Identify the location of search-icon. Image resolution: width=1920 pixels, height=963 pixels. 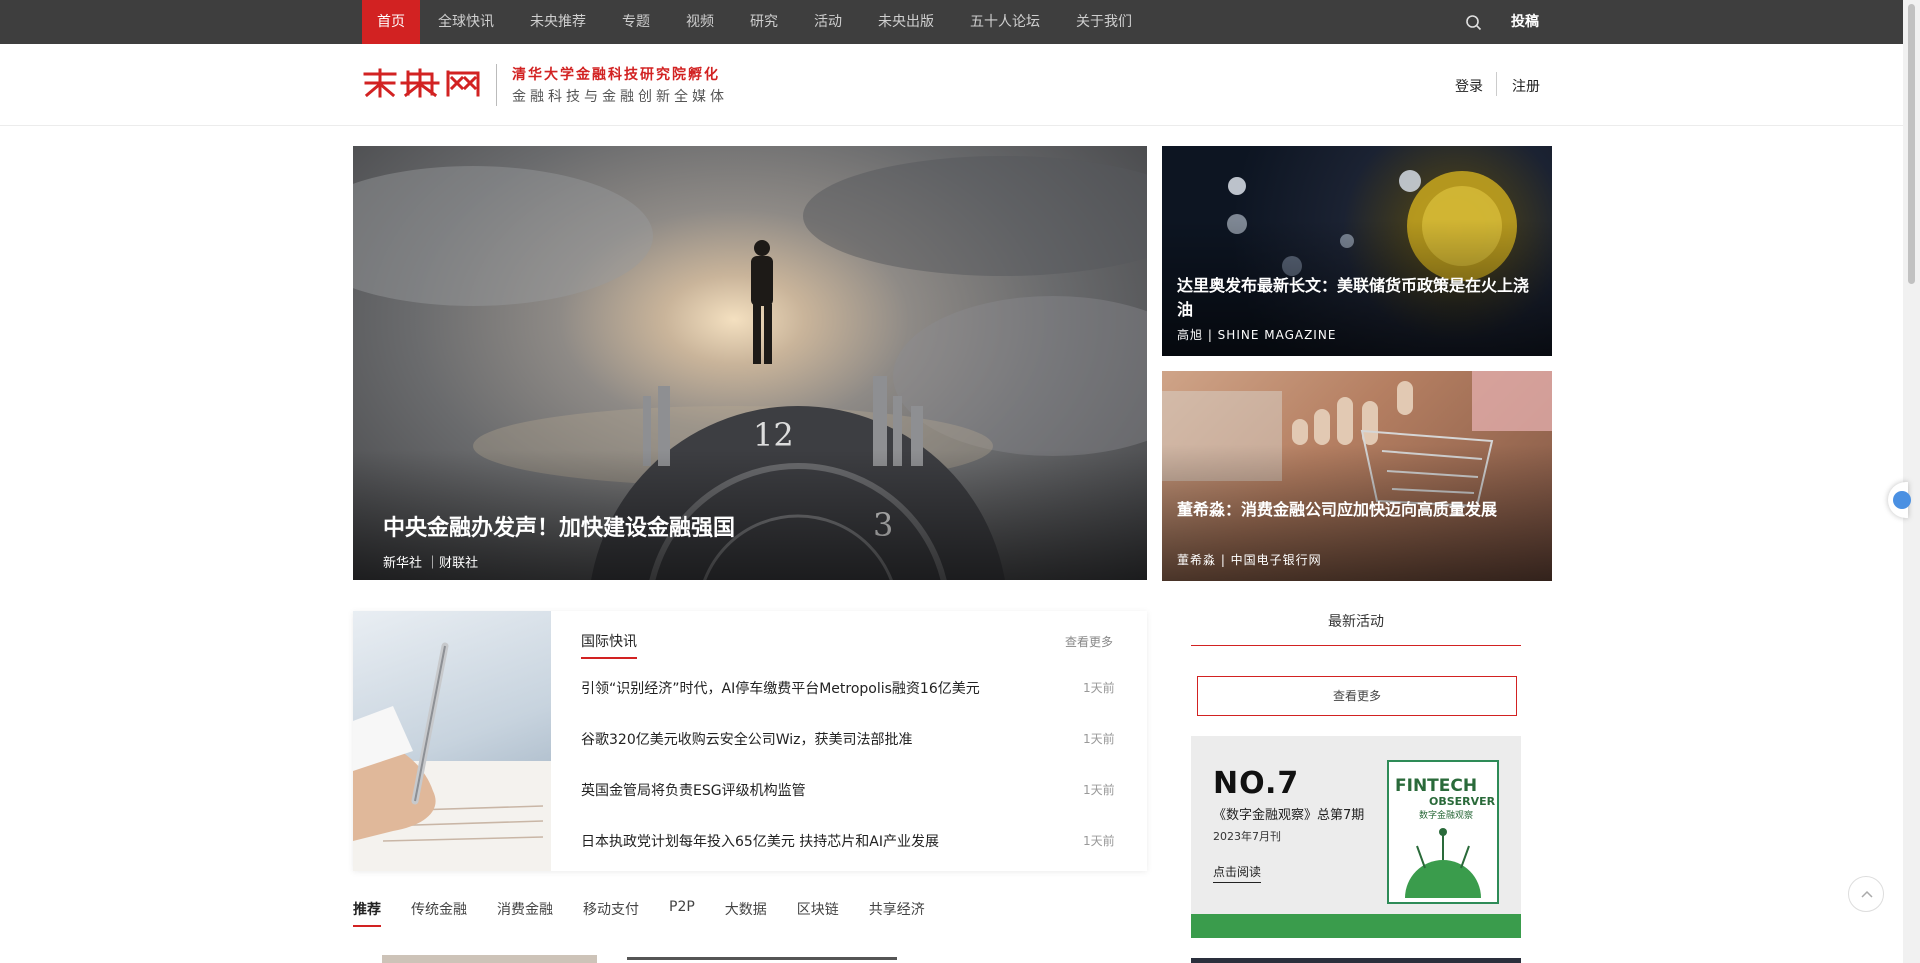
(1474, 23).